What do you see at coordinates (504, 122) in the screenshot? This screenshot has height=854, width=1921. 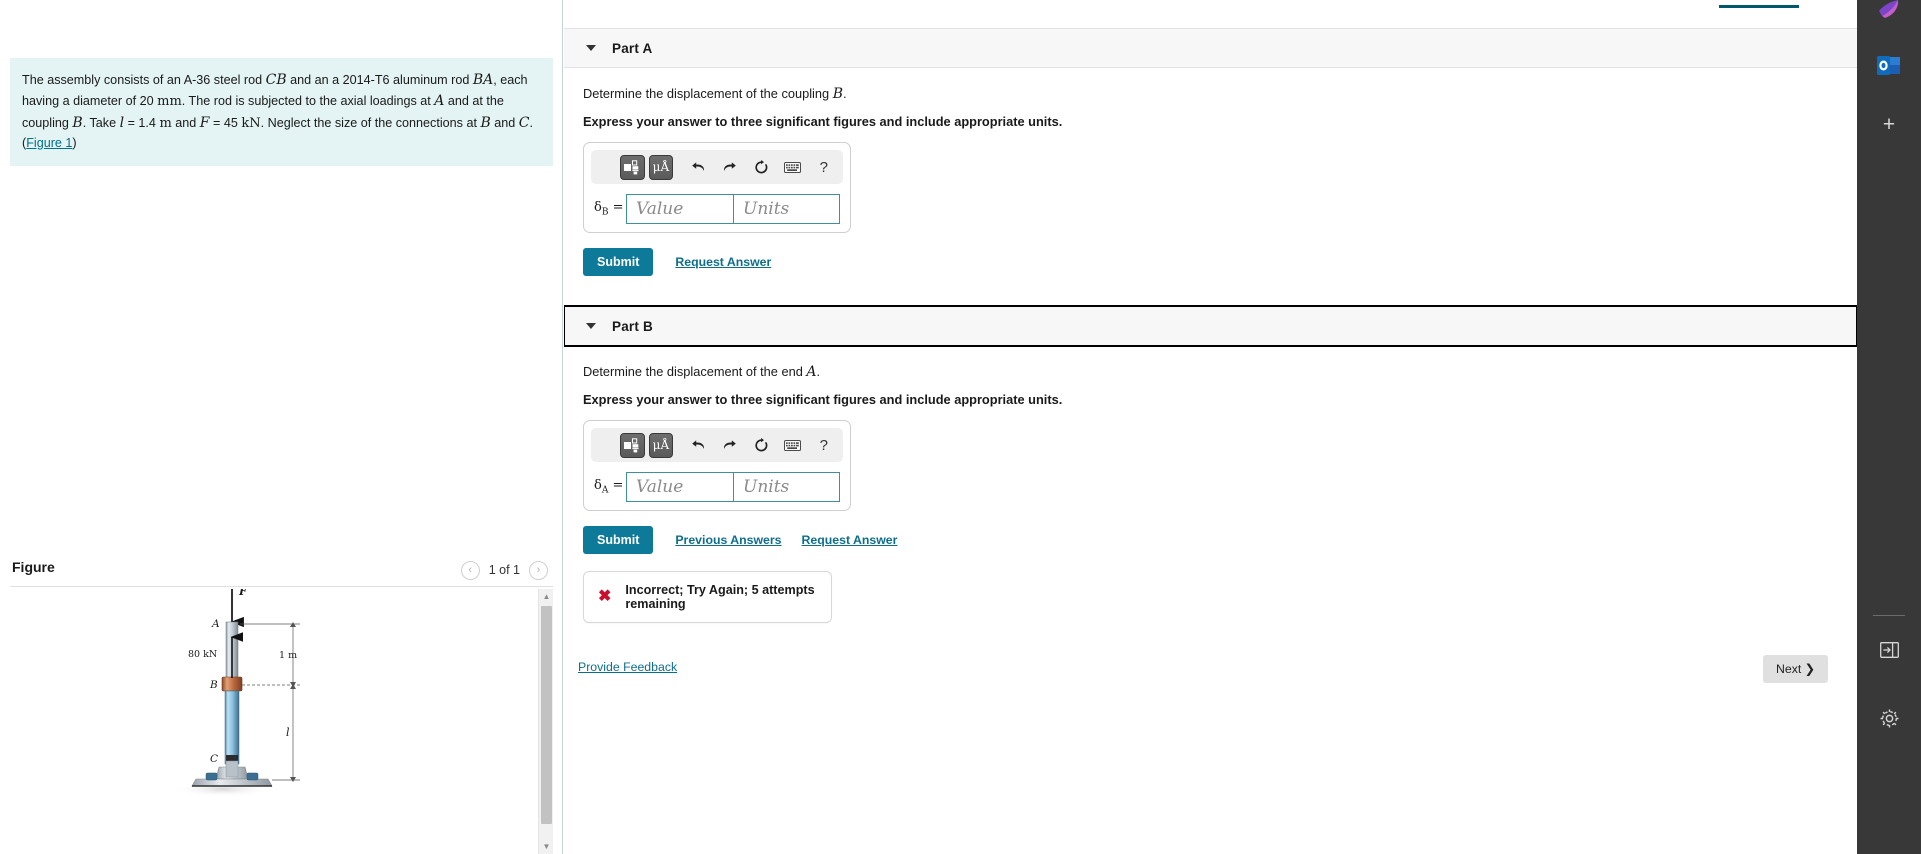 I see `problem-text-11: and` at bounding box center [504, 122].